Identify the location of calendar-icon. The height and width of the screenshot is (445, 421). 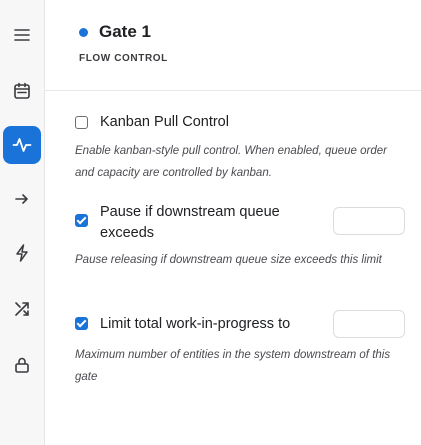
(22, 90).